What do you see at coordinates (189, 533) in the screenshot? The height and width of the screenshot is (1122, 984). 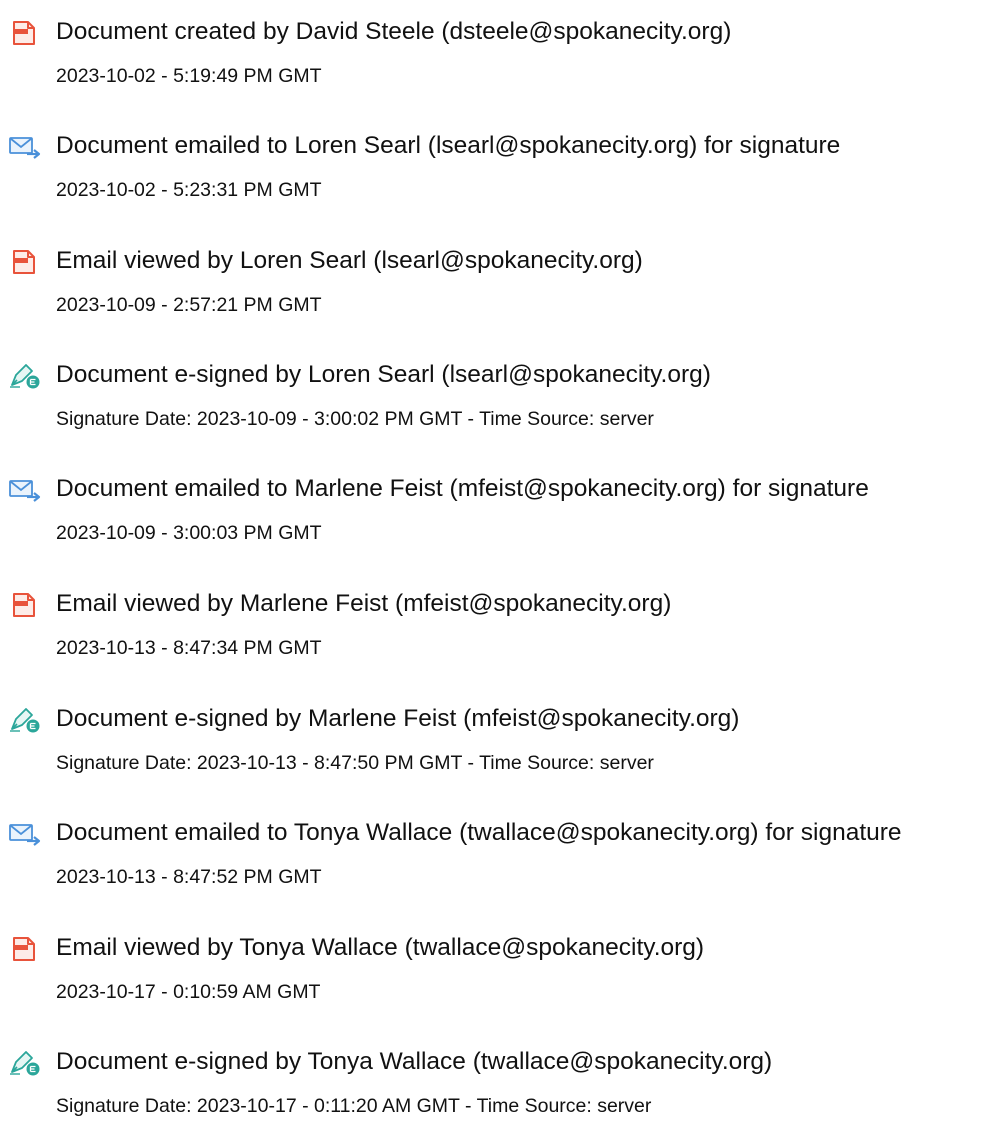 I see `event-timestamp: 2023-10-09 - 3:00:03 PM GMT` at bounding box center [189, 533].